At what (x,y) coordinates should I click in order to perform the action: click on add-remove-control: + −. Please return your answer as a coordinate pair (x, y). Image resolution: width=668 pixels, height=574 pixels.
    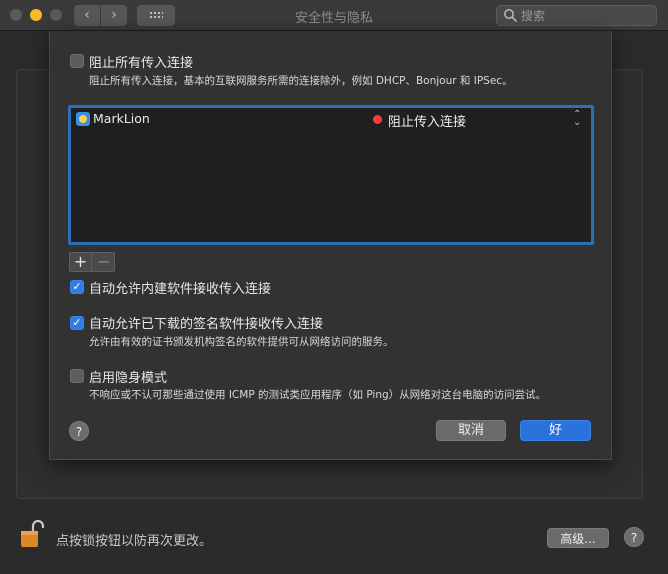
    Looking at the image, I should click on (92, 262).